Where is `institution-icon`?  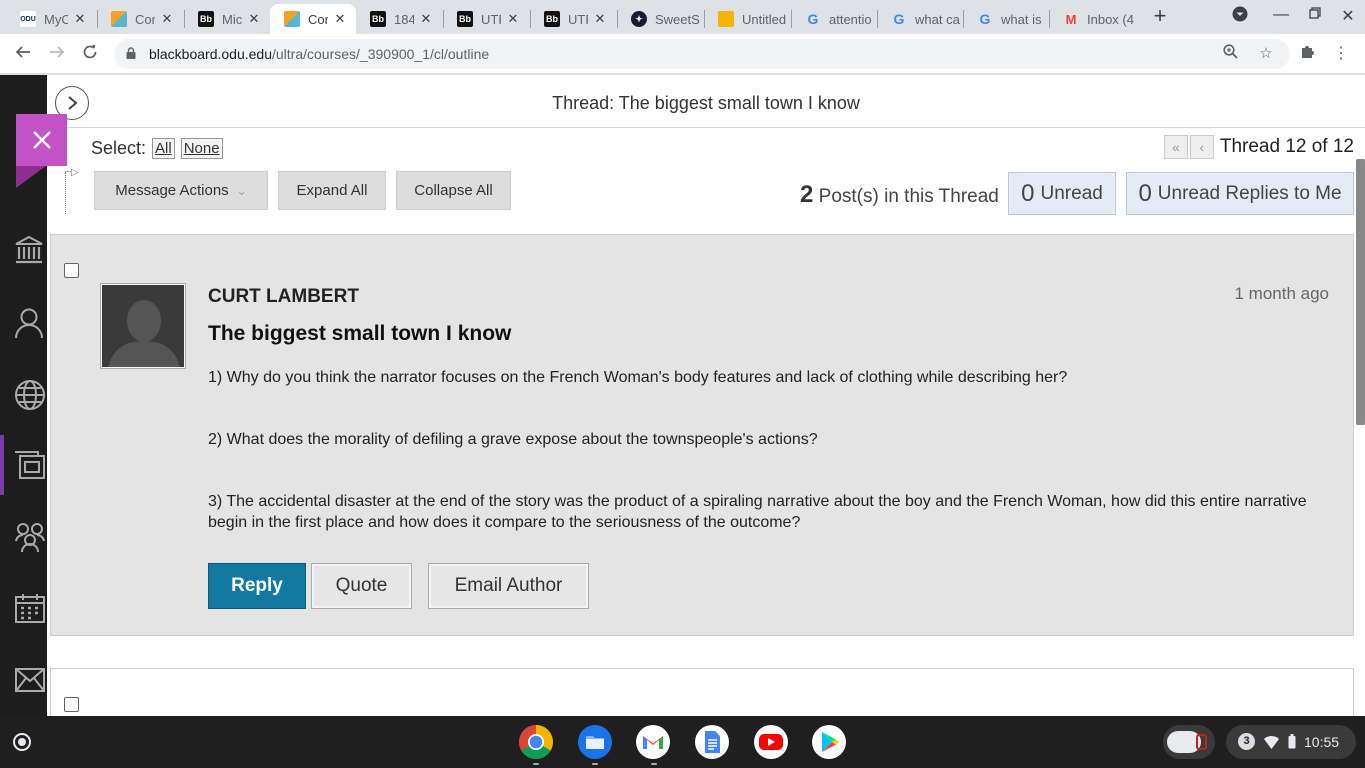
institution-icon is located at coordinates (23, 250).